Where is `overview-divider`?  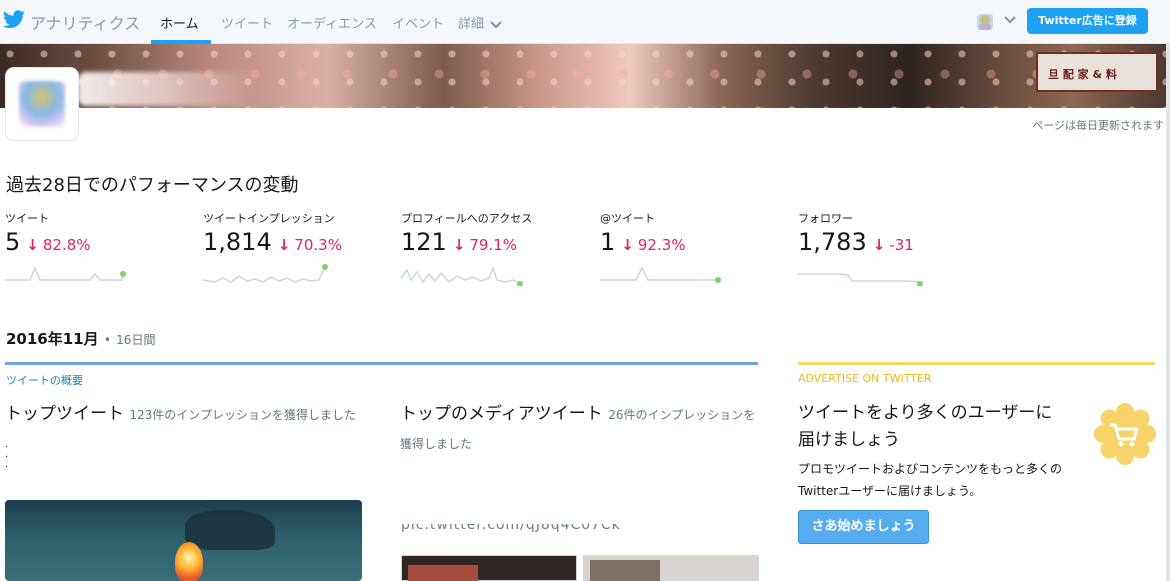
overview-divider is located at coordinates (381, 363).